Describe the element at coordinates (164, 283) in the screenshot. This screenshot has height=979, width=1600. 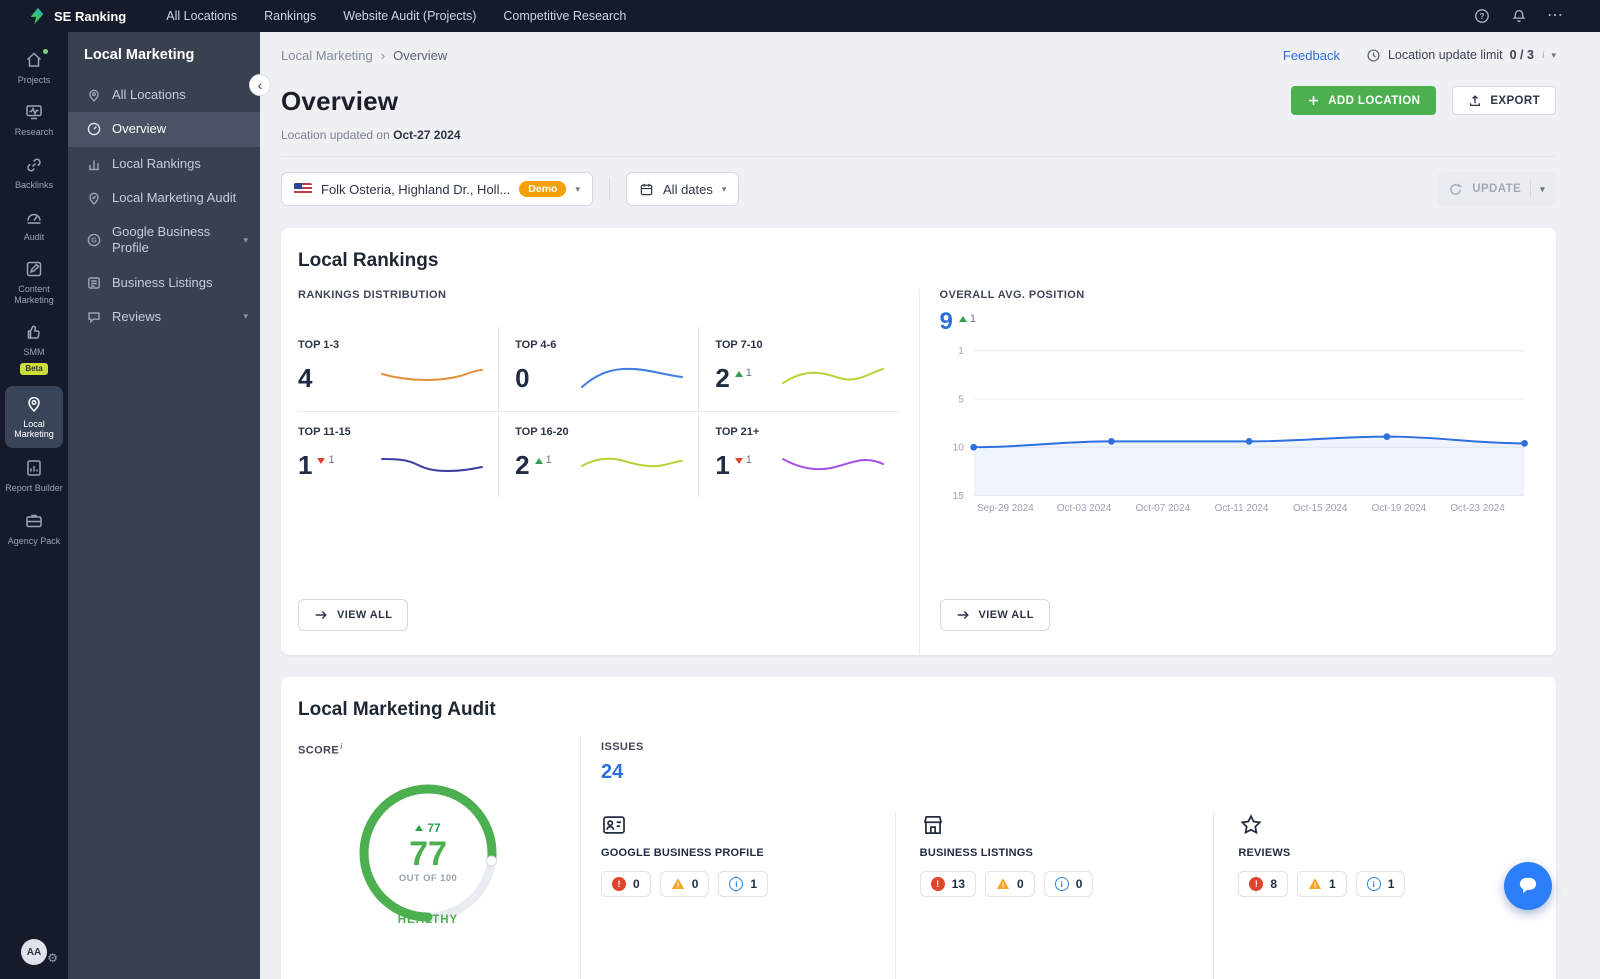
I see `sidebar-item-business-listings: Business Listings` at that location.